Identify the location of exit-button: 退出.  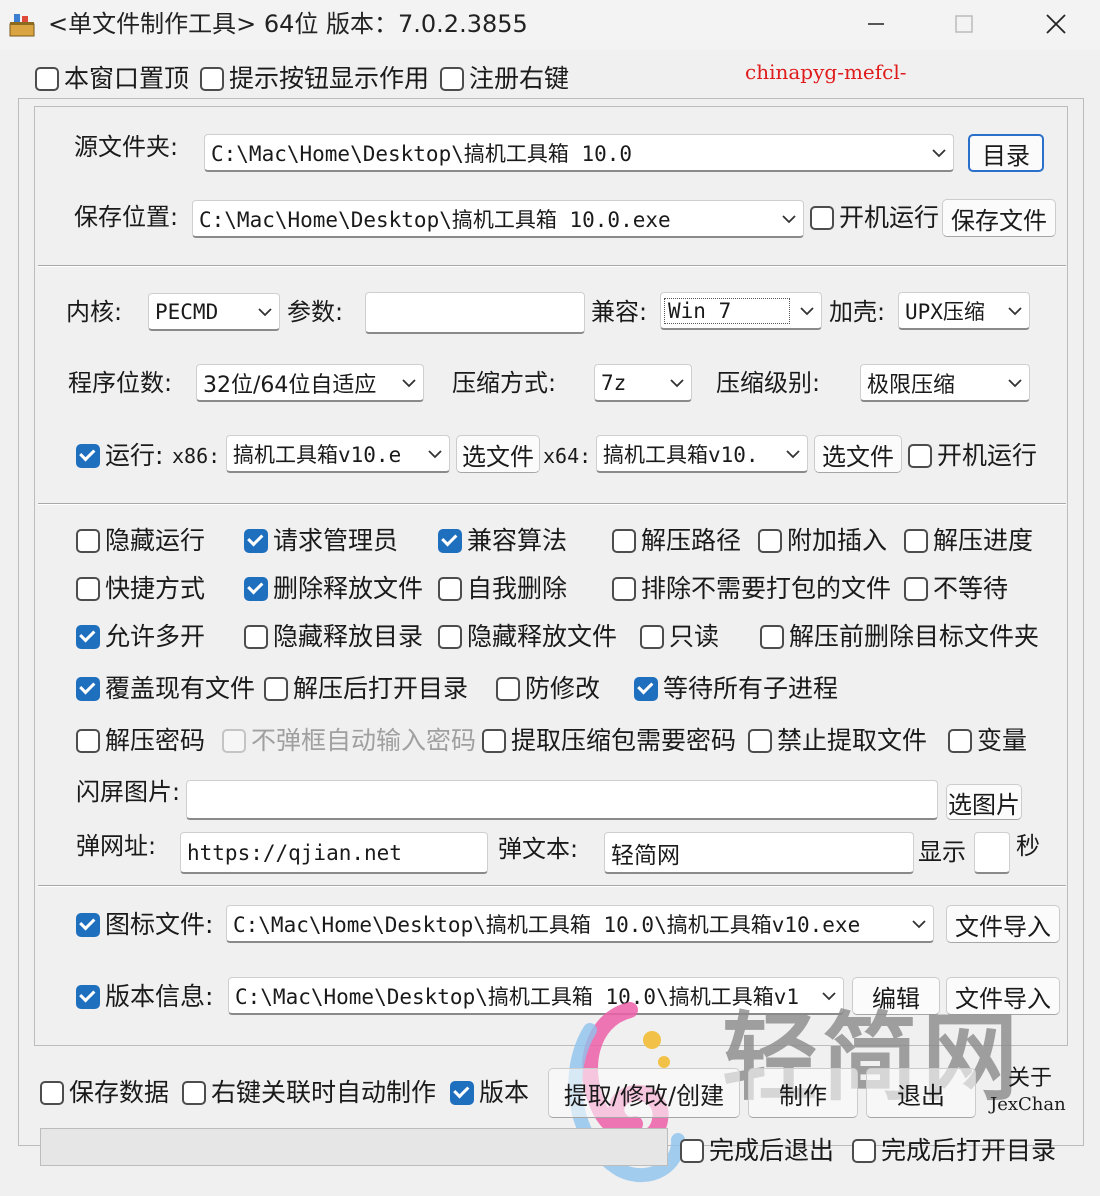
(921, 1093).